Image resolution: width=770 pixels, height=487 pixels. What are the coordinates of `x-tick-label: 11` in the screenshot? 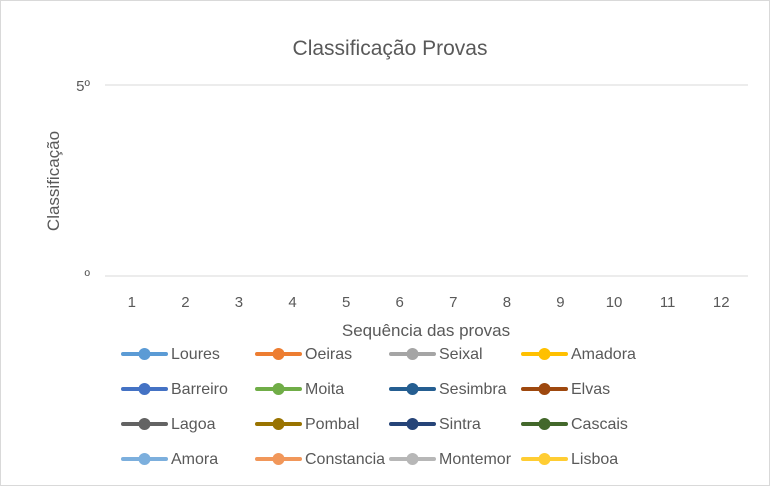 It's located at (668, 302).